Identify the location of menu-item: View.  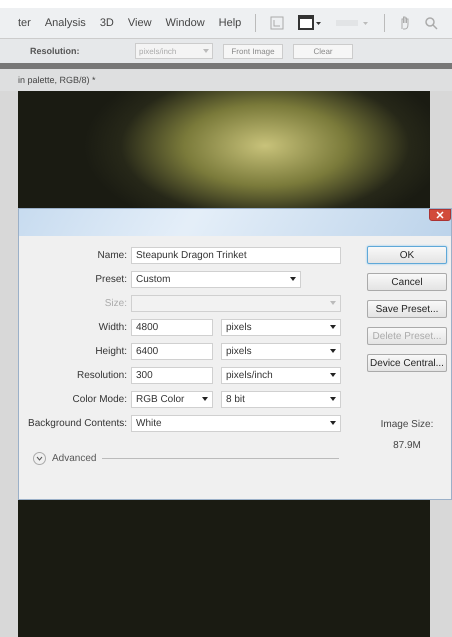
(140, 23).